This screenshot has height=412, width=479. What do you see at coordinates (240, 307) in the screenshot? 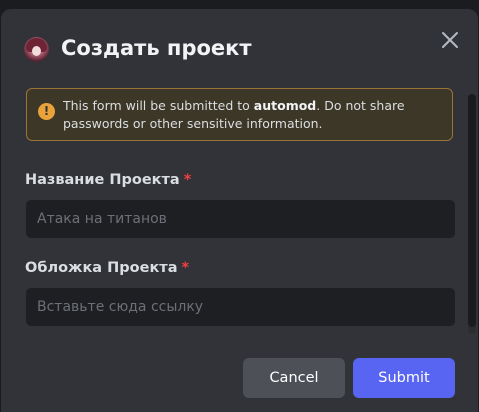
I see `project-cover-input` at bounding box center [240, 307].